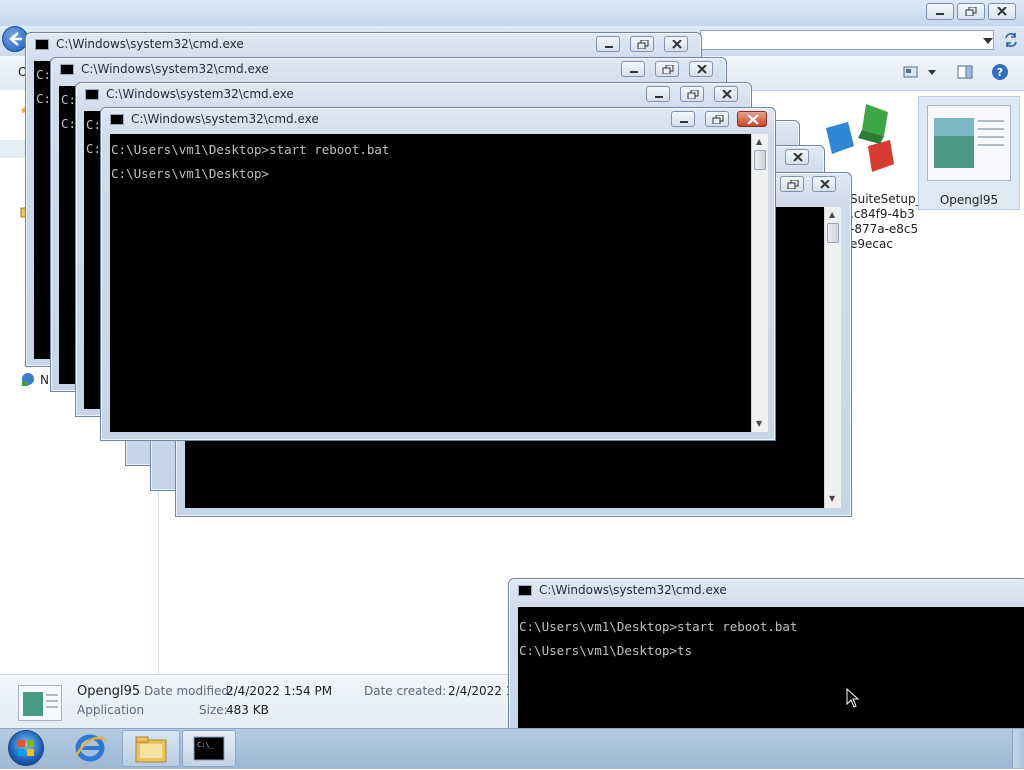  I want to click on explorer-minimize-button, so click(940, 11).